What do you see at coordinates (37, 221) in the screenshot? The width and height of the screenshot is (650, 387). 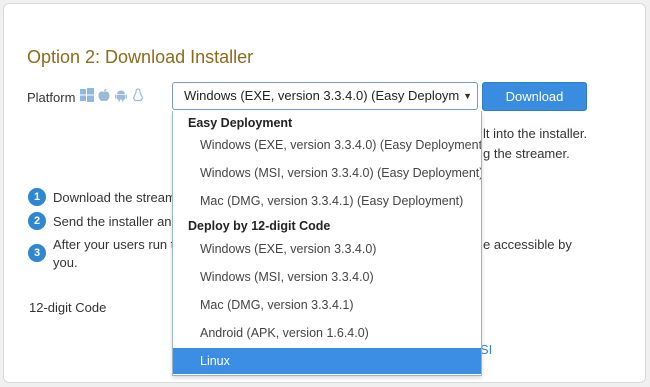 I see `step-number-2: 2` at bounding box center [37, 221].